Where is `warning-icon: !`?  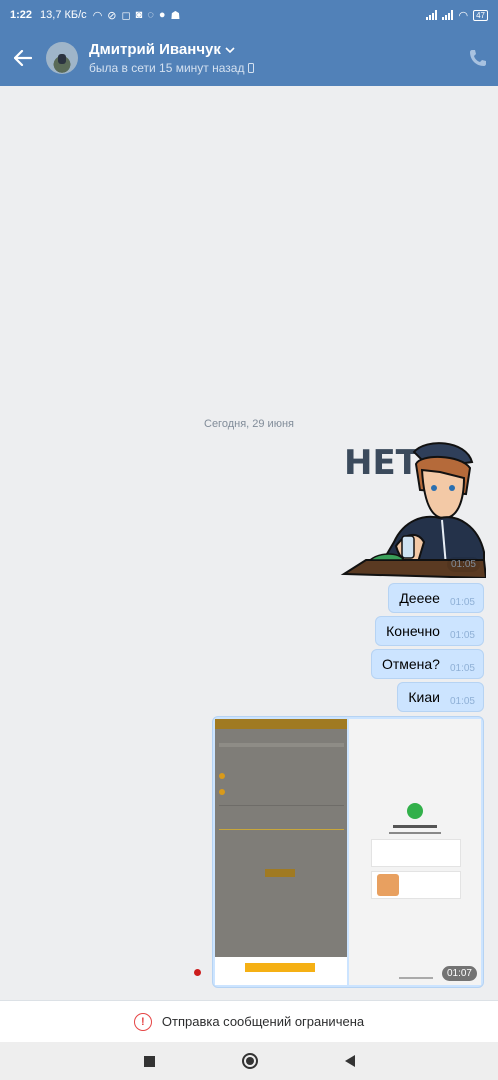
warning-icon: ! is located at coordinates (142, 1021).